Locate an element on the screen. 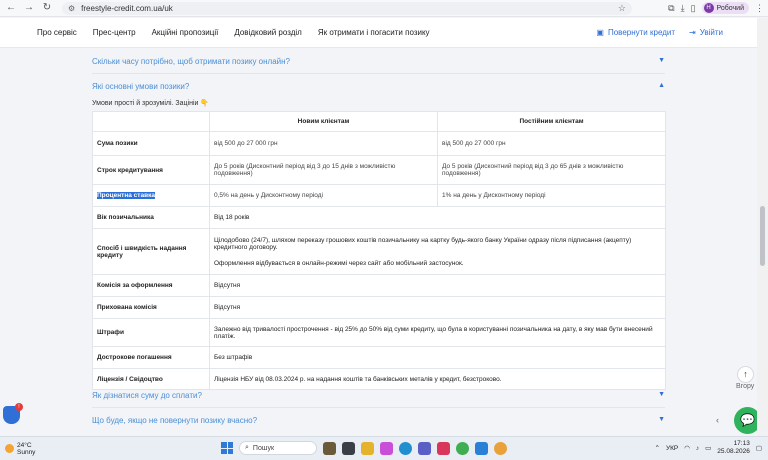 This screenshot has width=768, height=460. windows-start-icon is located at coordinates (227, 448).